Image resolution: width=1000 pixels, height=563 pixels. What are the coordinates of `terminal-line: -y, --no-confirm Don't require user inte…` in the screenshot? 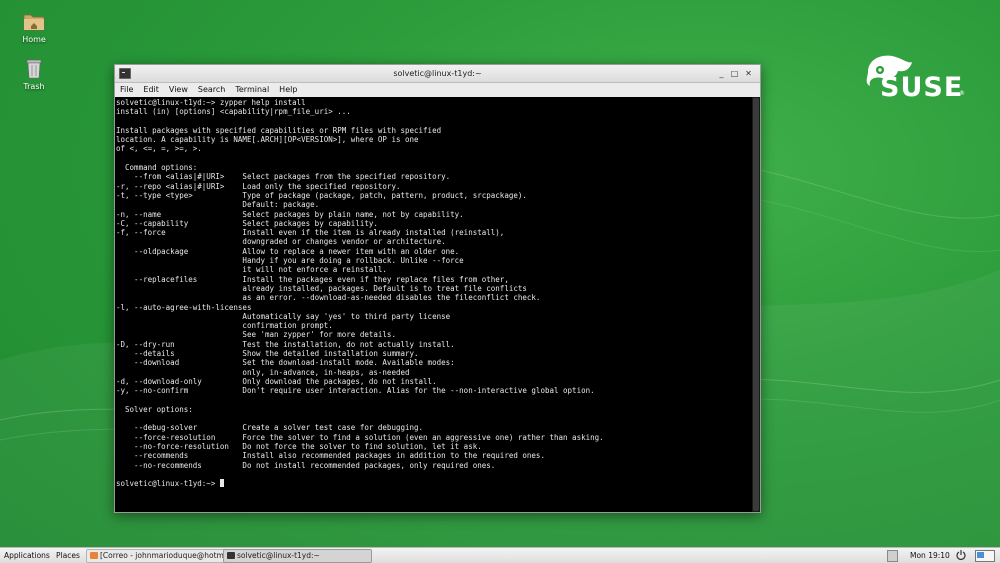 It's located at (355, 391).